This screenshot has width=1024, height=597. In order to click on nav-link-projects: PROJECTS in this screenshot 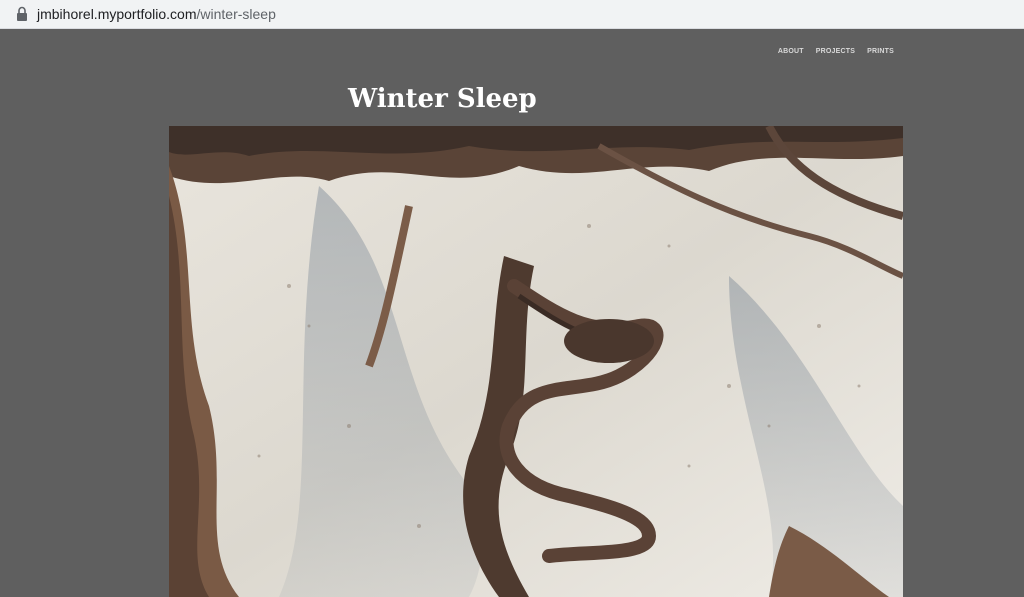, I will do `click(835, 51)`.